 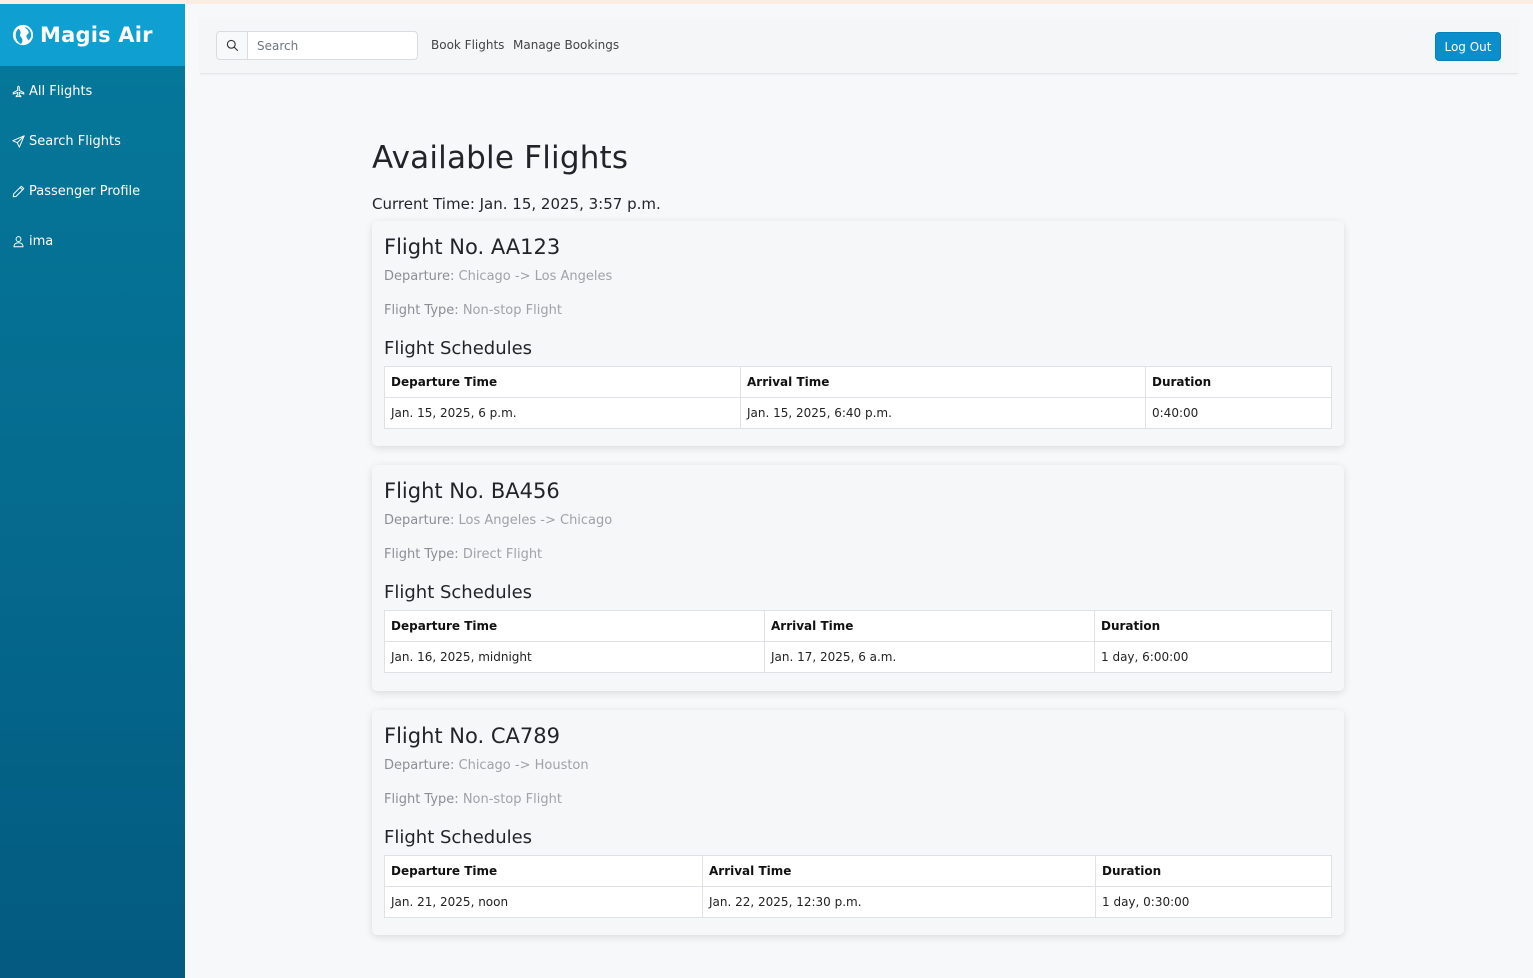 What do you see at coordinates (85, 191) in the screenshot?
I see `sidebar-item-label: Passenger Profile` at bounding box center [85, 191].